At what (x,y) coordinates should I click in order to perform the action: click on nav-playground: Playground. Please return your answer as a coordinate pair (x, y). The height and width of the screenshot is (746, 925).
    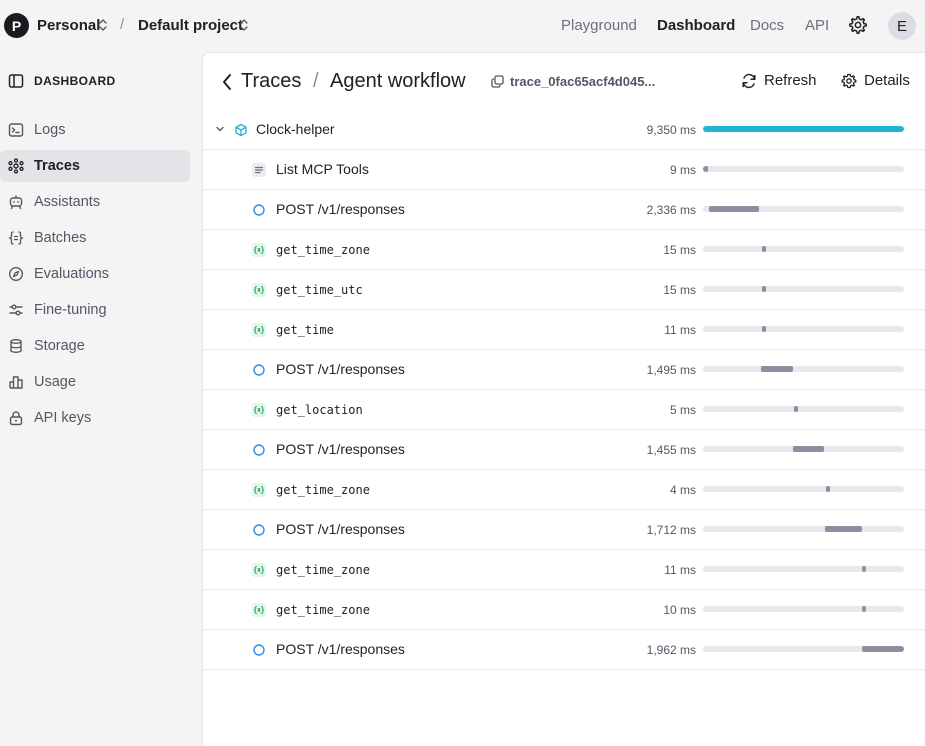
    Looking at the image, I should click on (599, 25).